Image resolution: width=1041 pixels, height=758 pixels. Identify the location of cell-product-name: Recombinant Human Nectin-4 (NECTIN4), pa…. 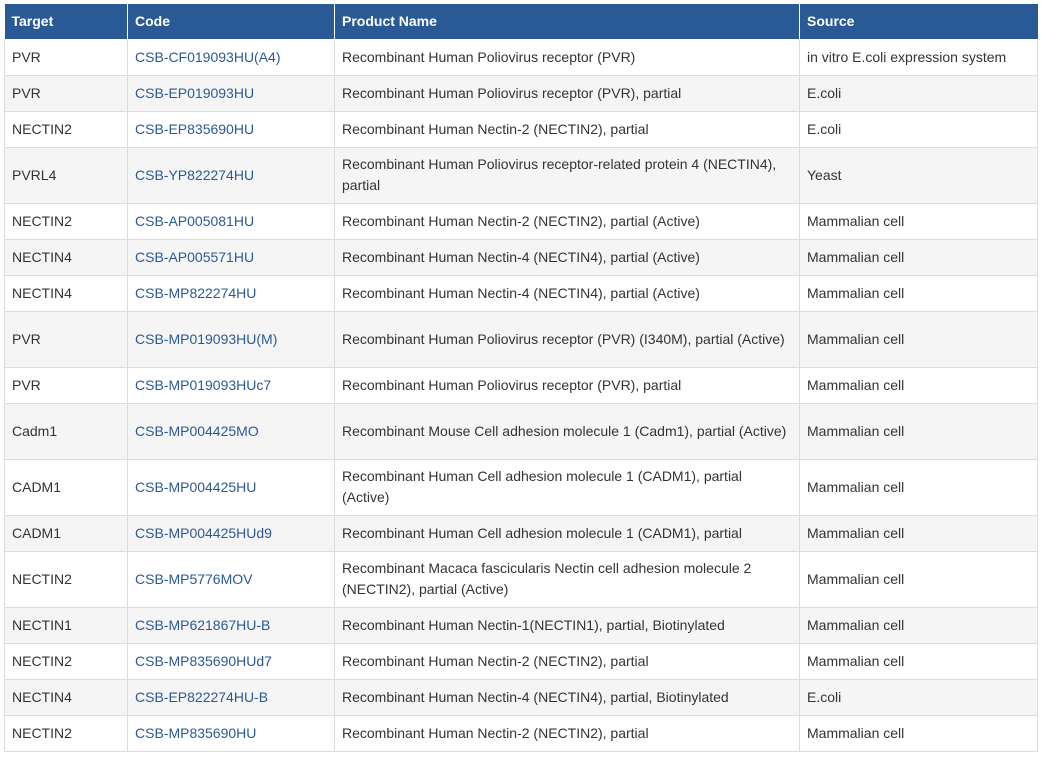
(567, 257).